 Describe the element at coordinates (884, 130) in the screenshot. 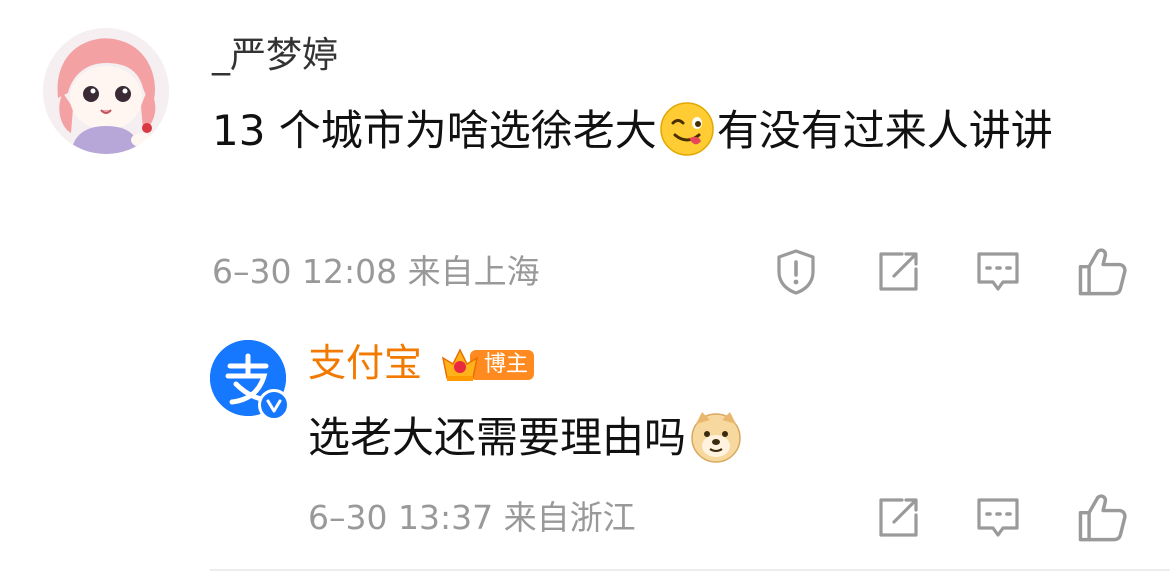

I see `comment-text-part2: 有没有过来人讲讲` at that location.